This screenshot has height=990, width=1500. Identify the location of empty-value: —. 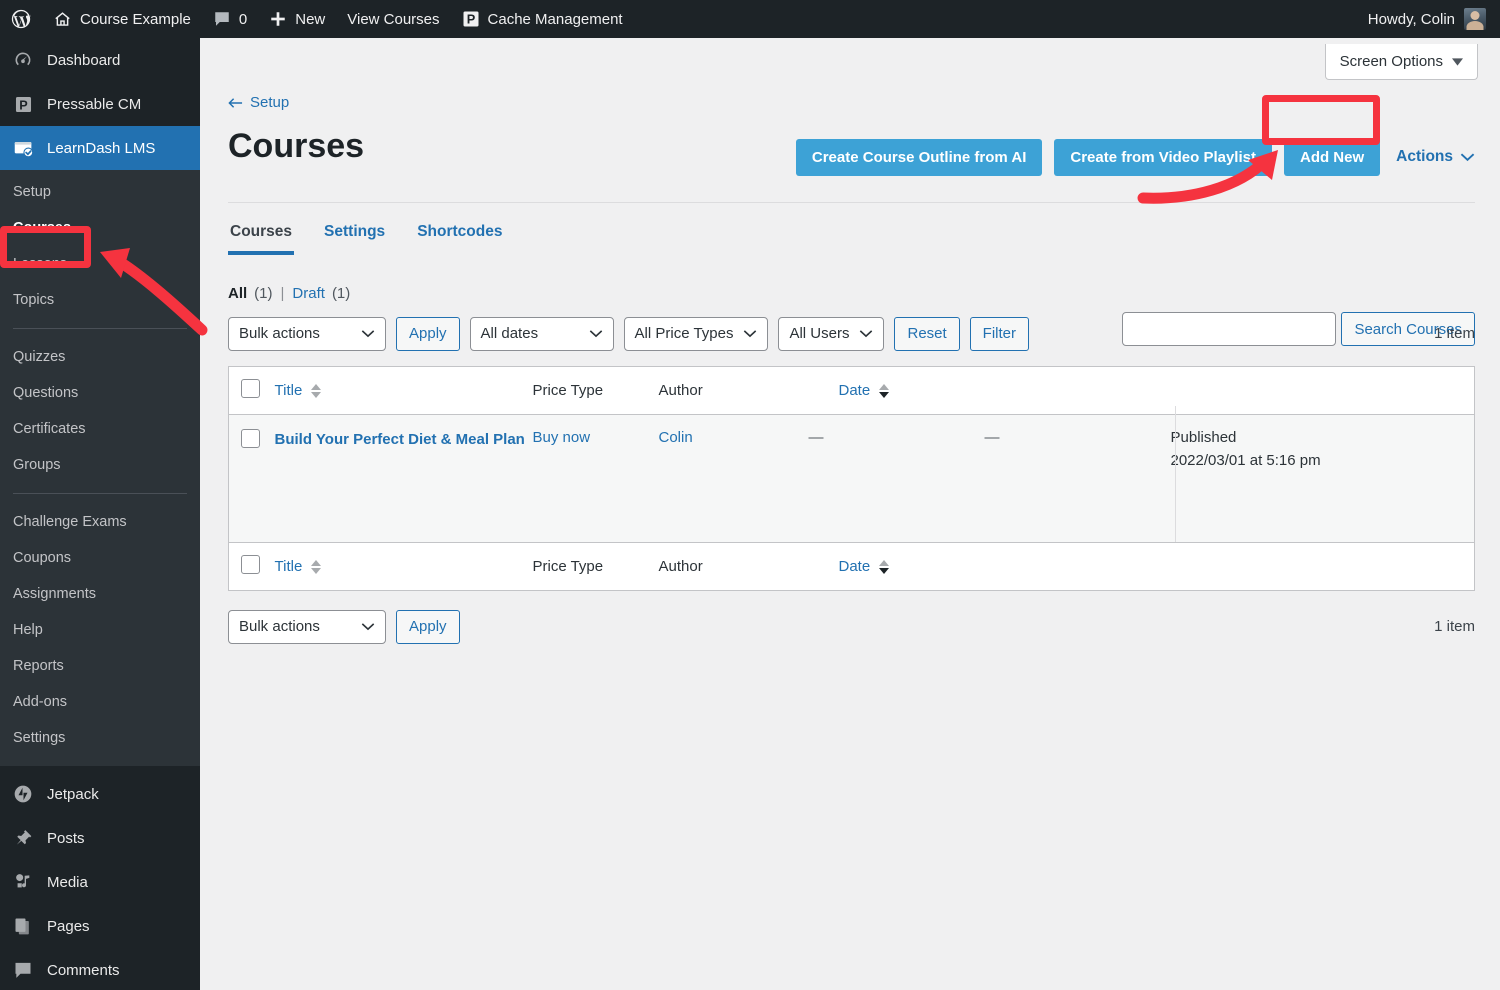
(992, 437).